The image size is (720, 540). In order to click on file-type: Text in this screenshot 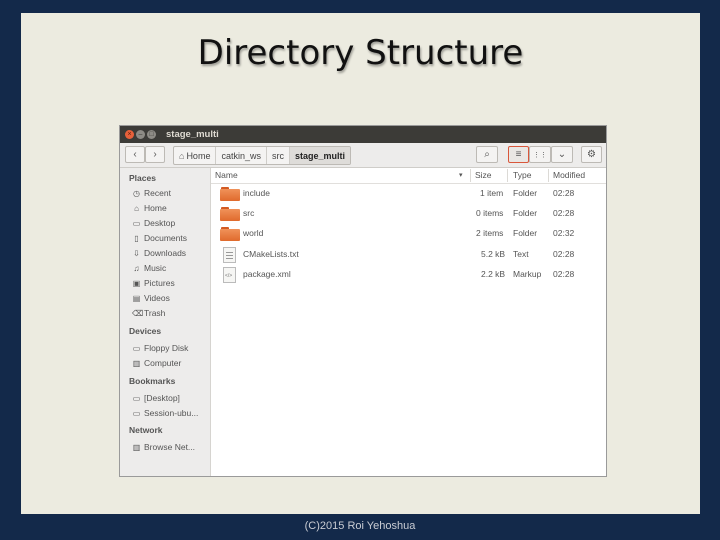, I will do `click(521, 254)`.